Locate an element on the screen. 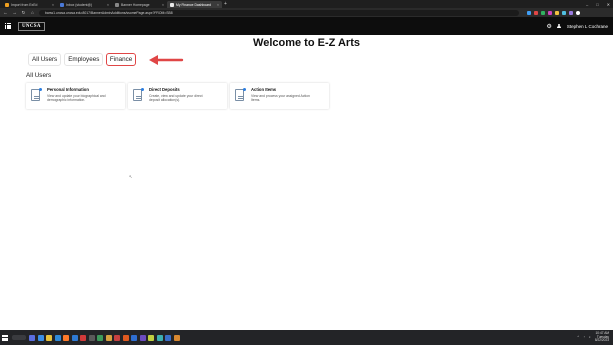 This screenshot has height=345, width=613. browser-tab-label: My Finance Dashboard is located at coordinates (194, 4).